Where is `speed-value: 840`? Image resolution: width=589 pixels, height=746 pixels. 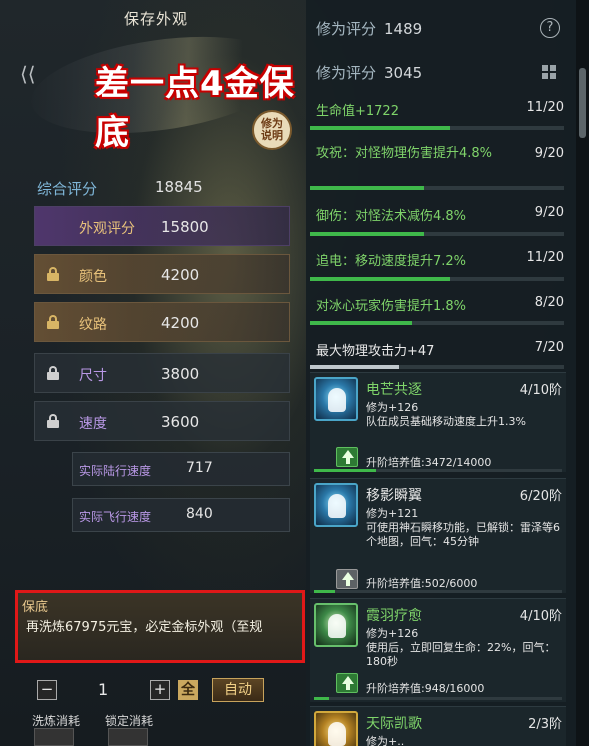
speed-value: 840 is located at coordinates (199, 514).